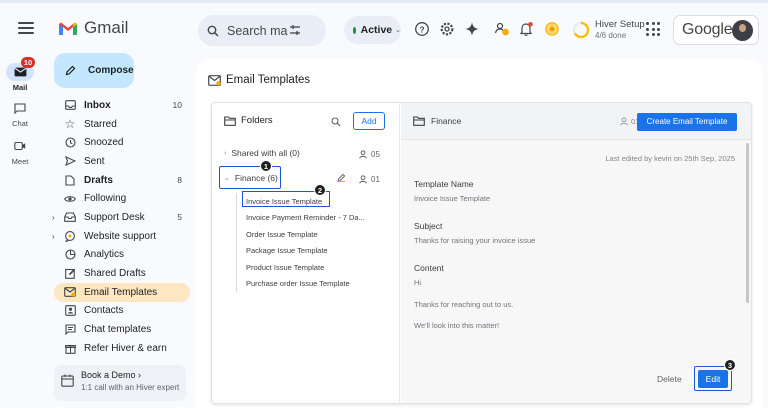 This screenshot has height=408, width=768. What do you see at coordinates (20, 123) in the screenshot?
I see `rail-label-chat: Chat` at bounding box center [20, 123].